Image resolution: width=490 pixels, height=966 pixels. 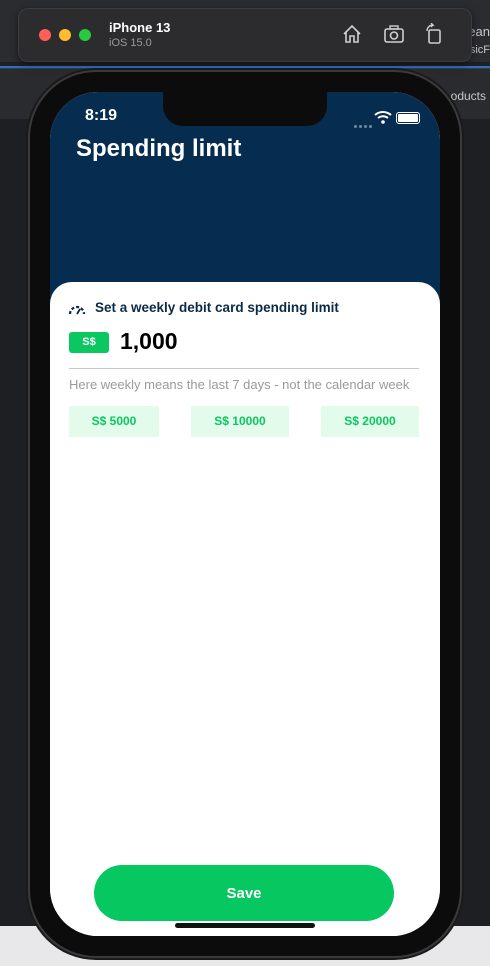 What do you see at coordinates (244, 893) in the screenshot?
I see `save-button: Save` at bounding box center [244, 893].